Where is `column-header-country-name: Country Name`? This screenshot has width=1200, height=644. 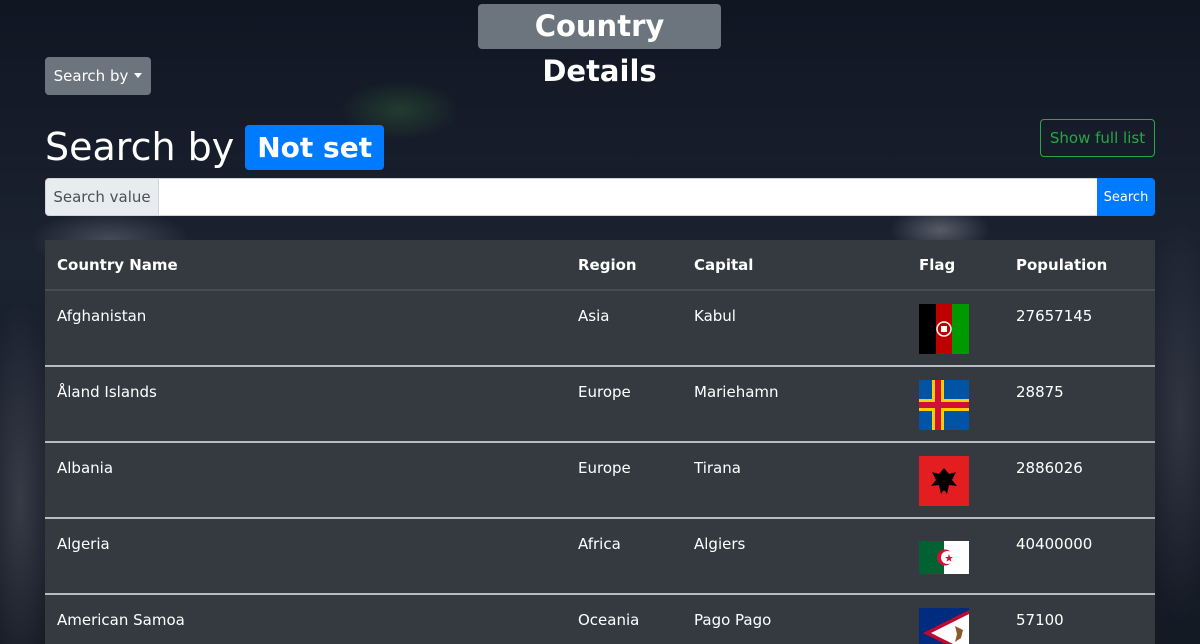
column-header-country-name: Country Name is located at coordinates (305, 265).